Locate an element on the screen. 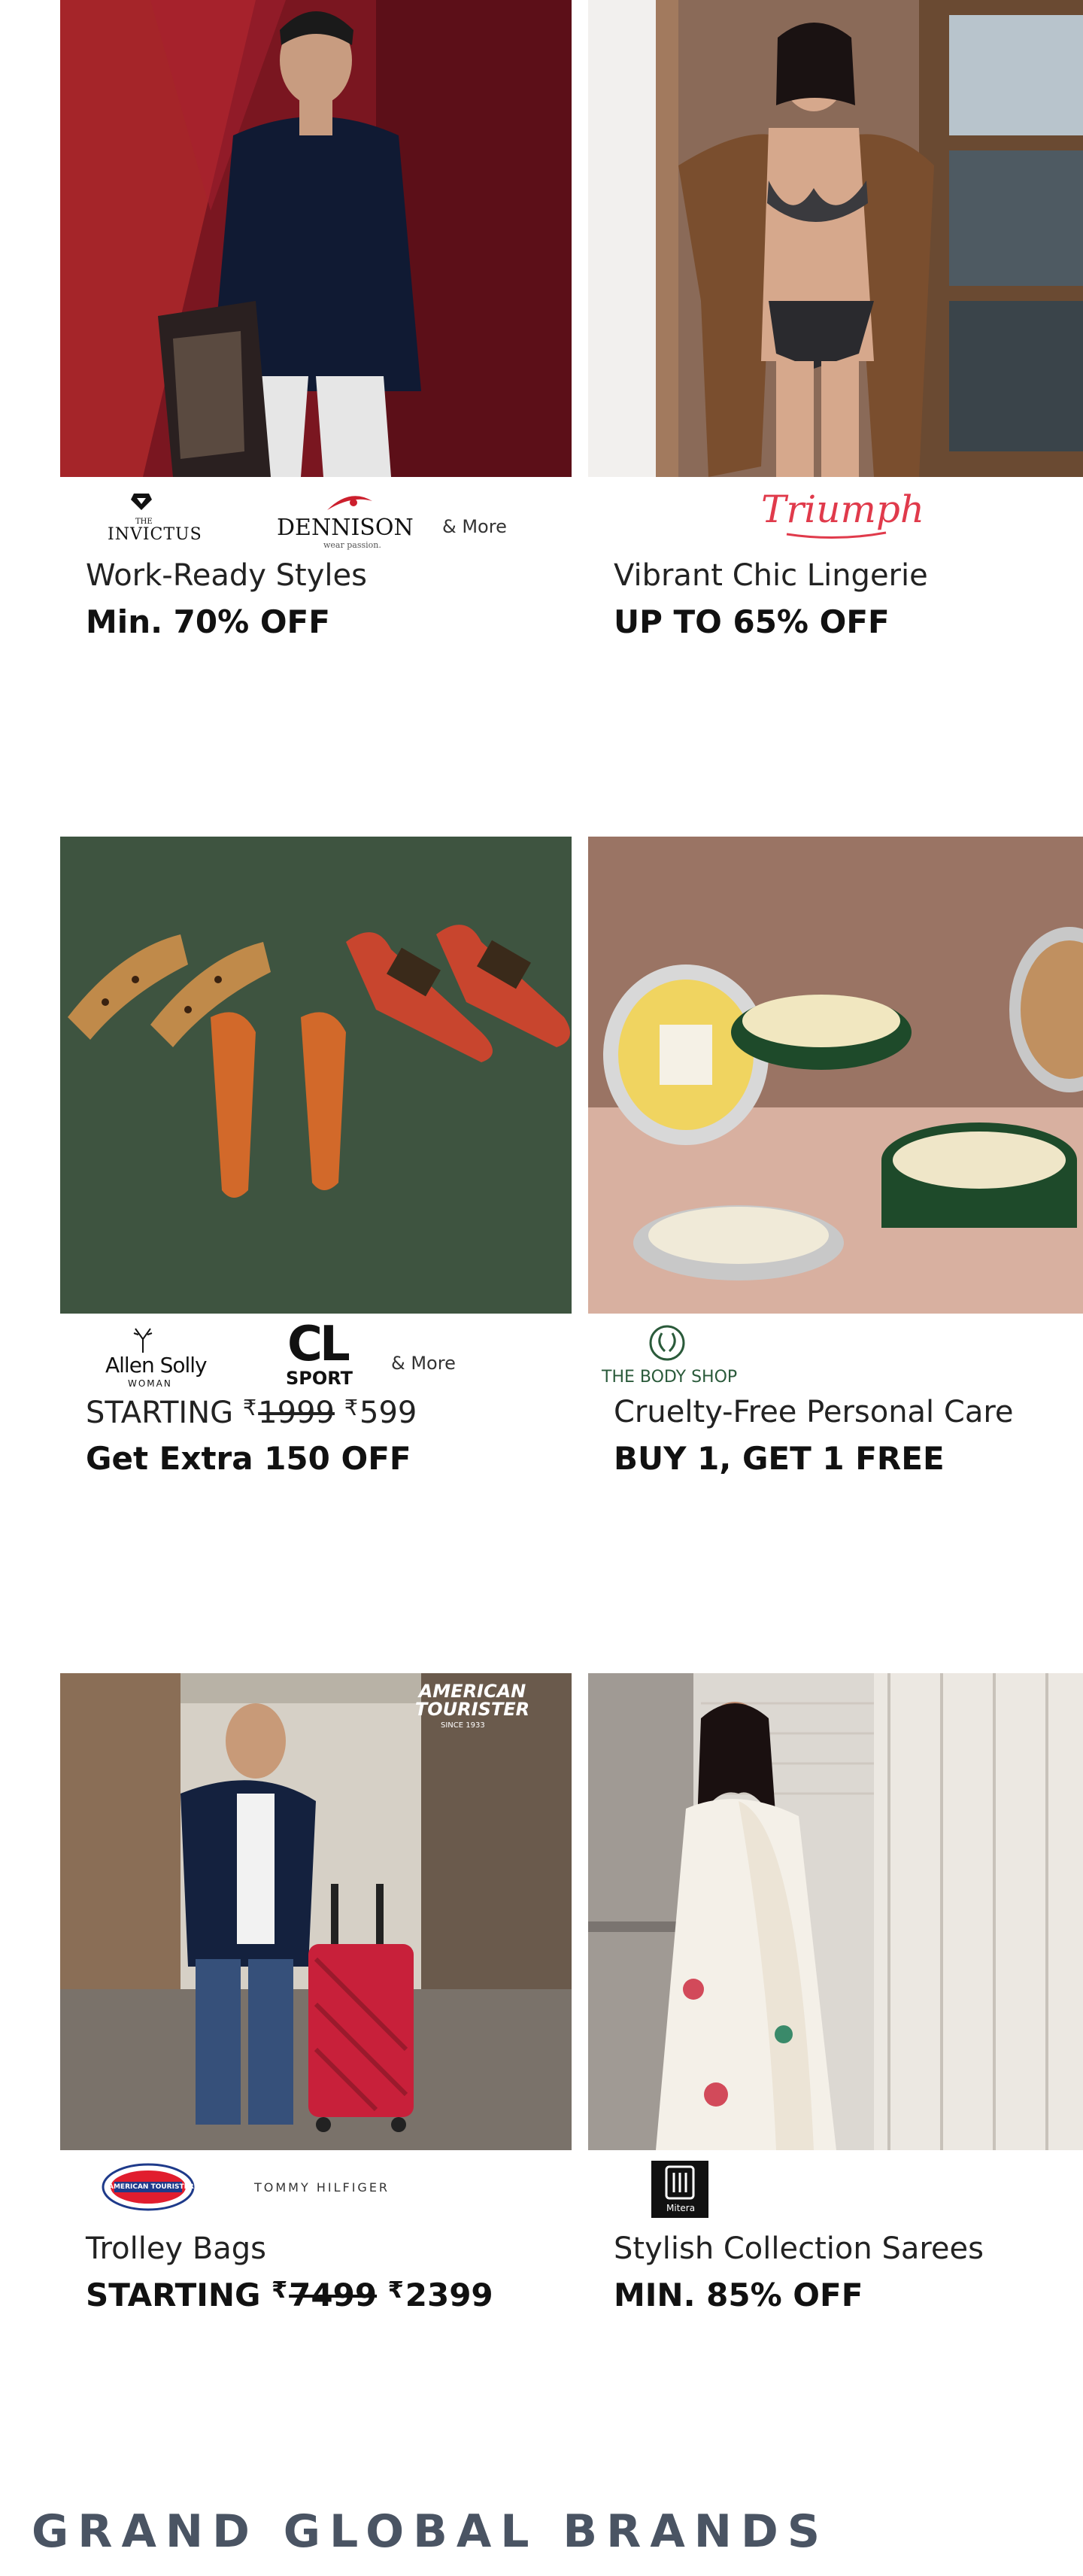  promo-image-body-butter is located at coordinates (835, 1075).